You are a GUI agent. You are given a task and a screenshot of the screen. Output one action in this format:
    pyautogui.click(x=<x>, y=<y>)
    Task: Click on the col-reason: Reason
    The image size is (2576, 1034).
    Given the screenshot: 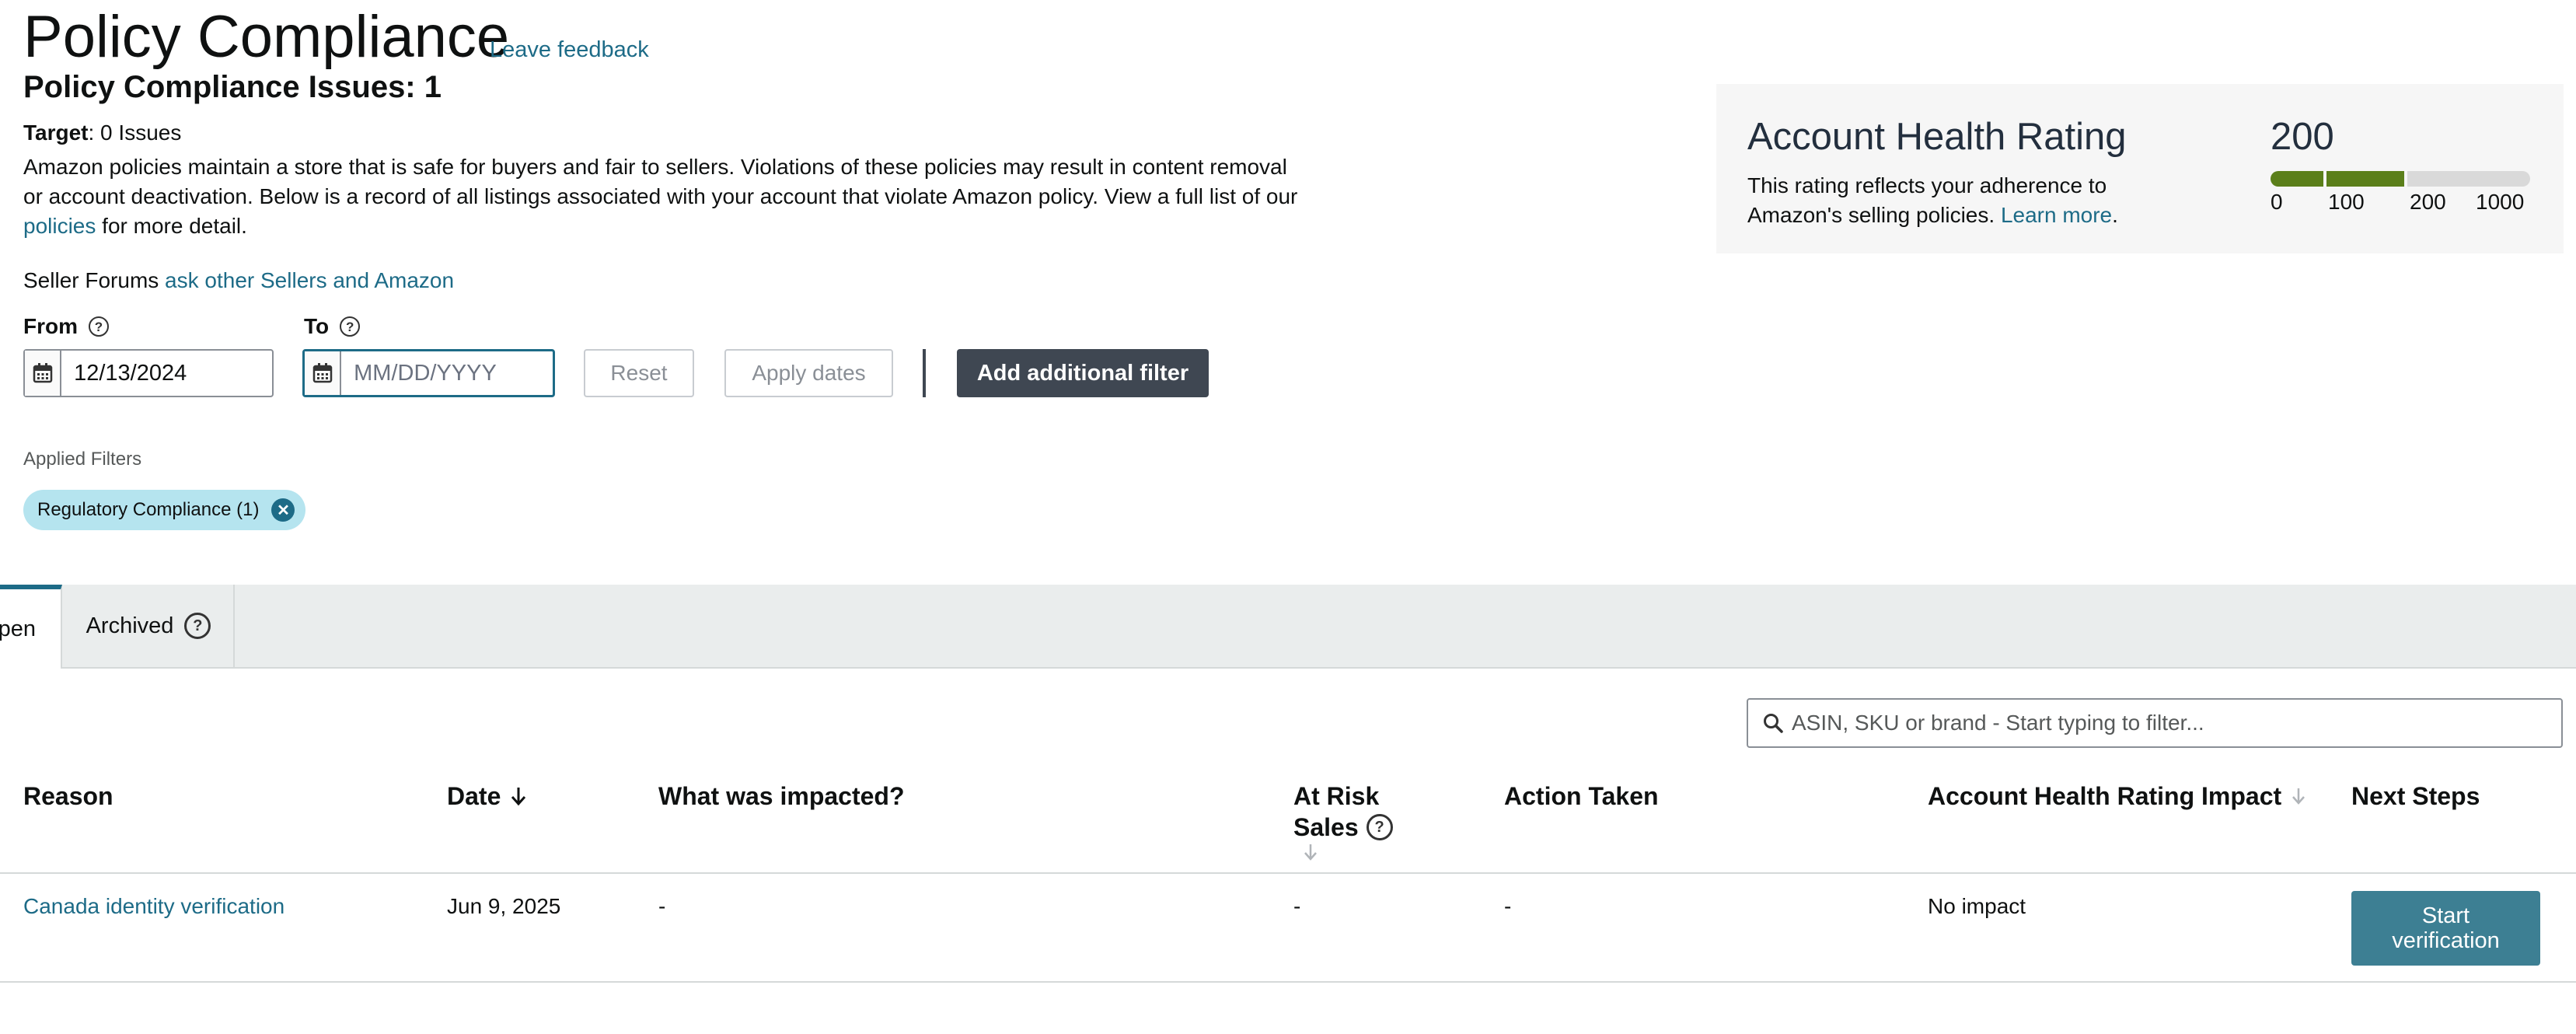 What is the action you would take?
    pyautogui.click(x=68, y=796)
    